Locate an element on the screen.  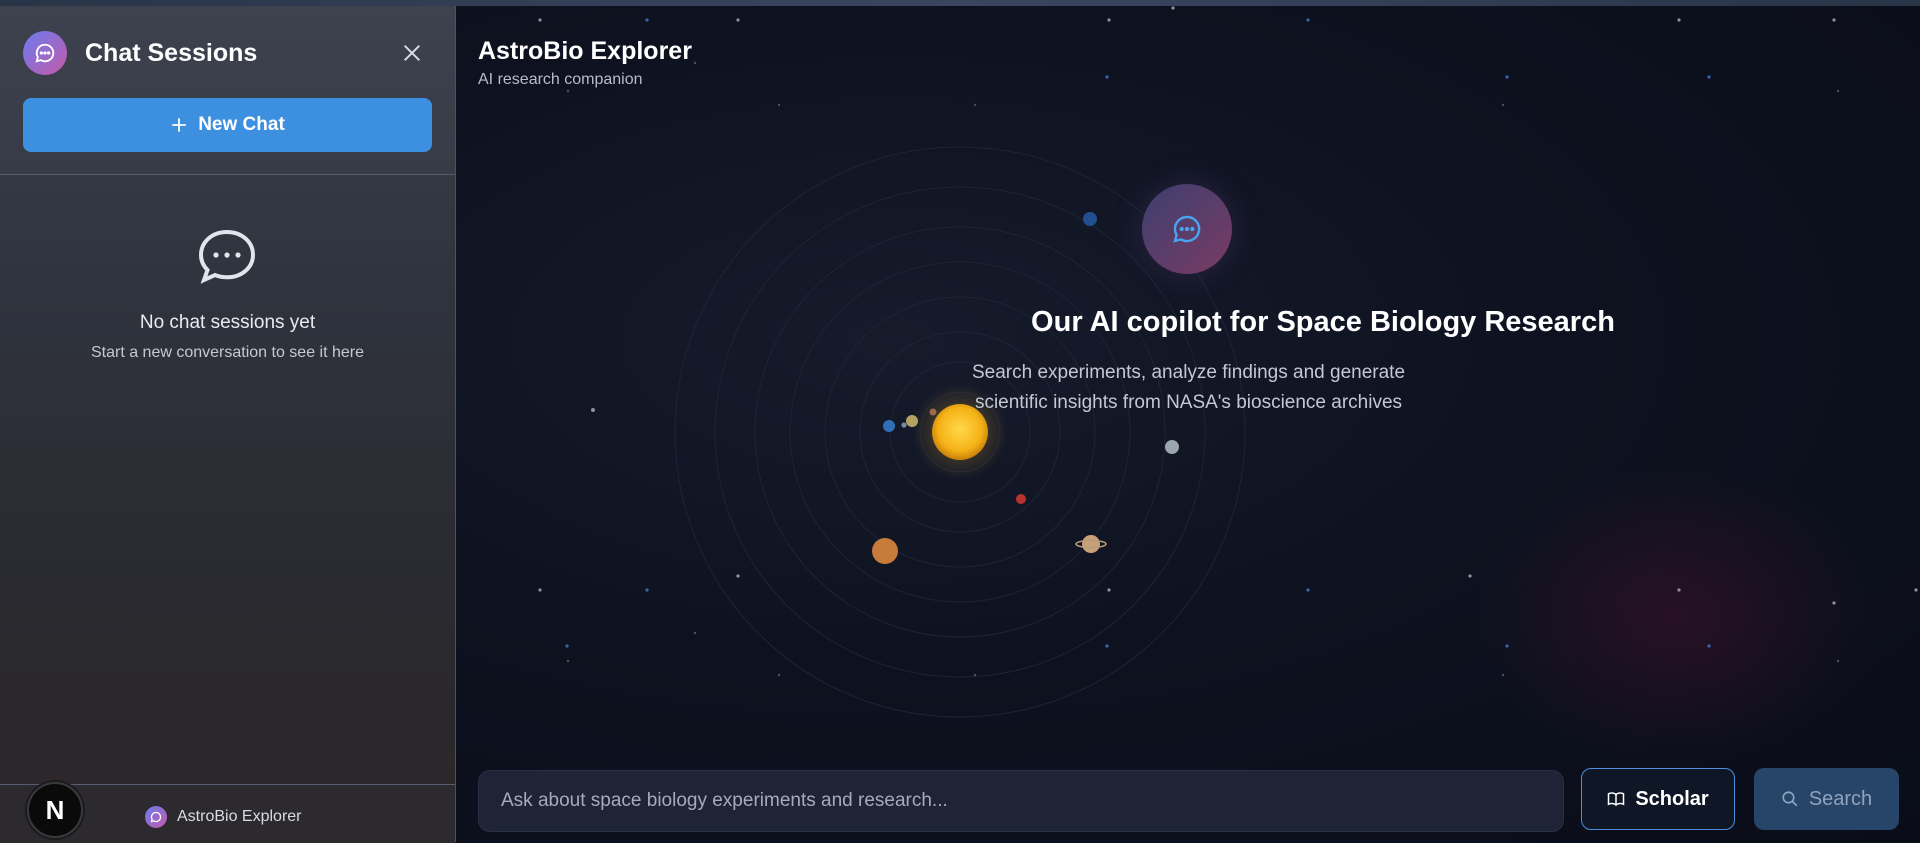
footer-brand: AstroBio Explorer is located at coordinates (223, 817).